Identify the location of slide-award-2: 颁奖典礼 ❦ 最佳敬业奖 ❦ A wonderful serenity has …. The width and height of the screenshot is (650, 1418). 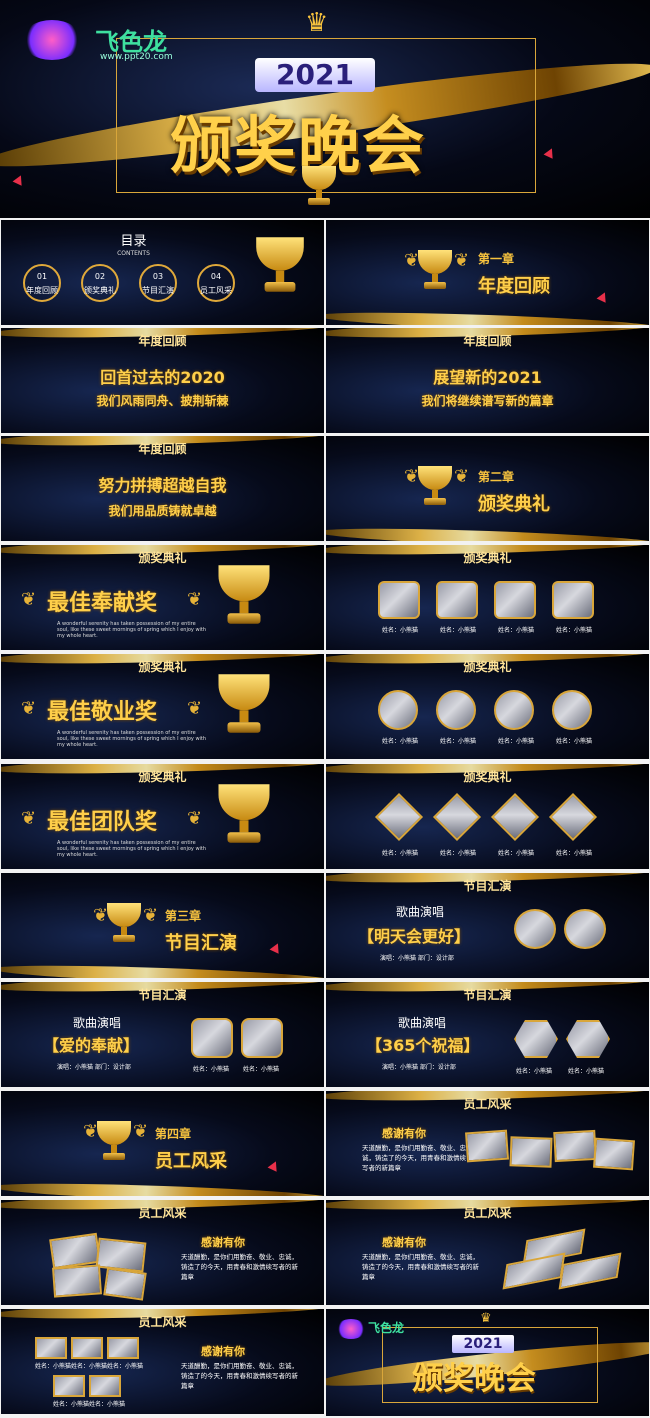
(162, 706).